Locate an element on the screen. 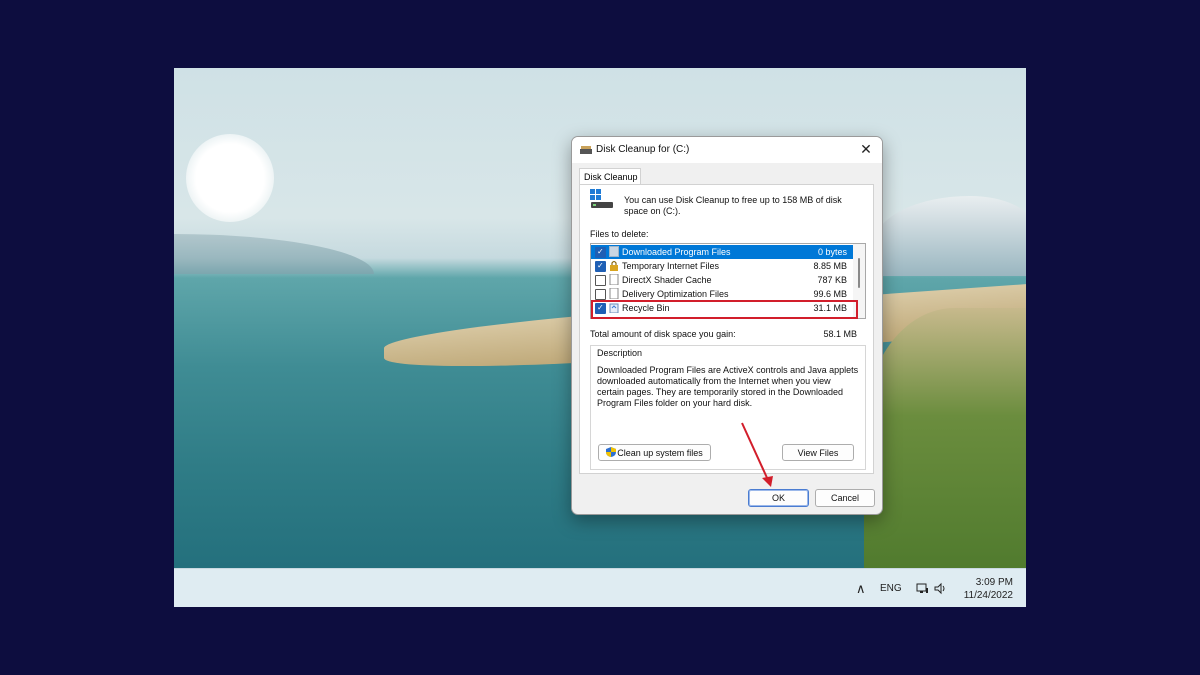 The image size is (1200, 675). total-space-value: 58.1 MB is located at coordinates (840, 334).